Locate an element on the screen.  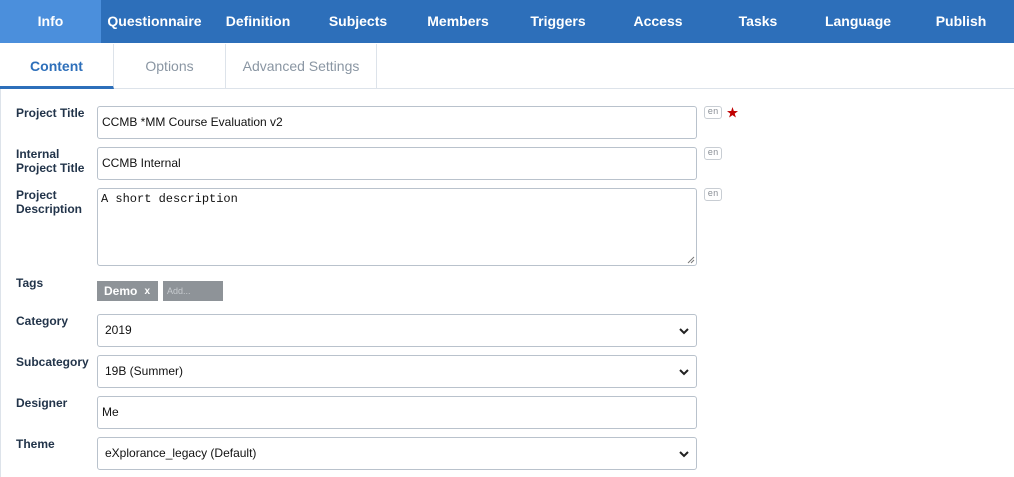
remove-tag-icon: x is located at coordinates (147, 292).